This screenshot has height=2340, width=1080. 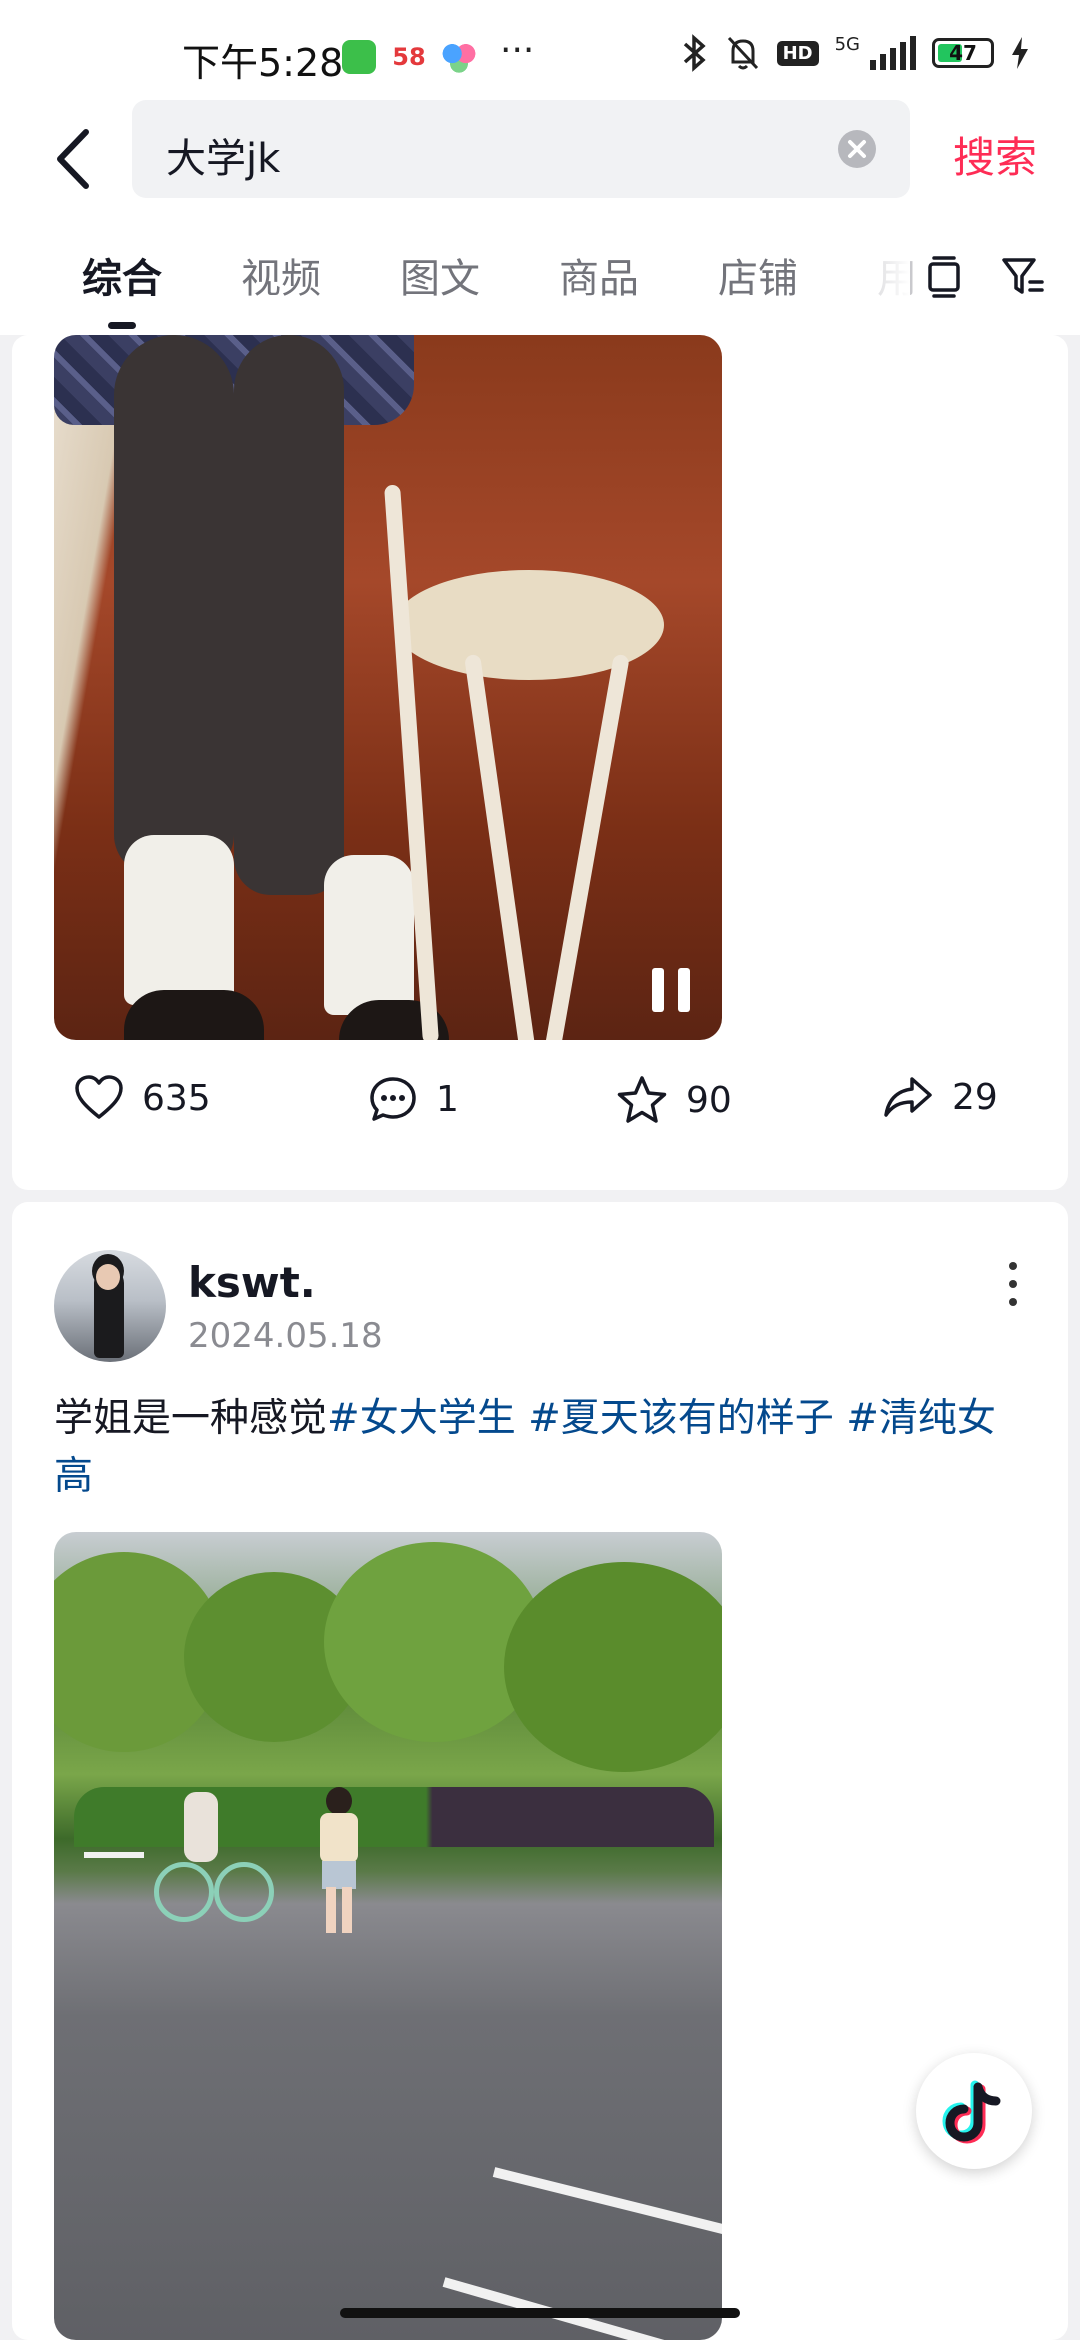 I want to click on search-header: 大学jk 搜索, so click(x=540, y=160).